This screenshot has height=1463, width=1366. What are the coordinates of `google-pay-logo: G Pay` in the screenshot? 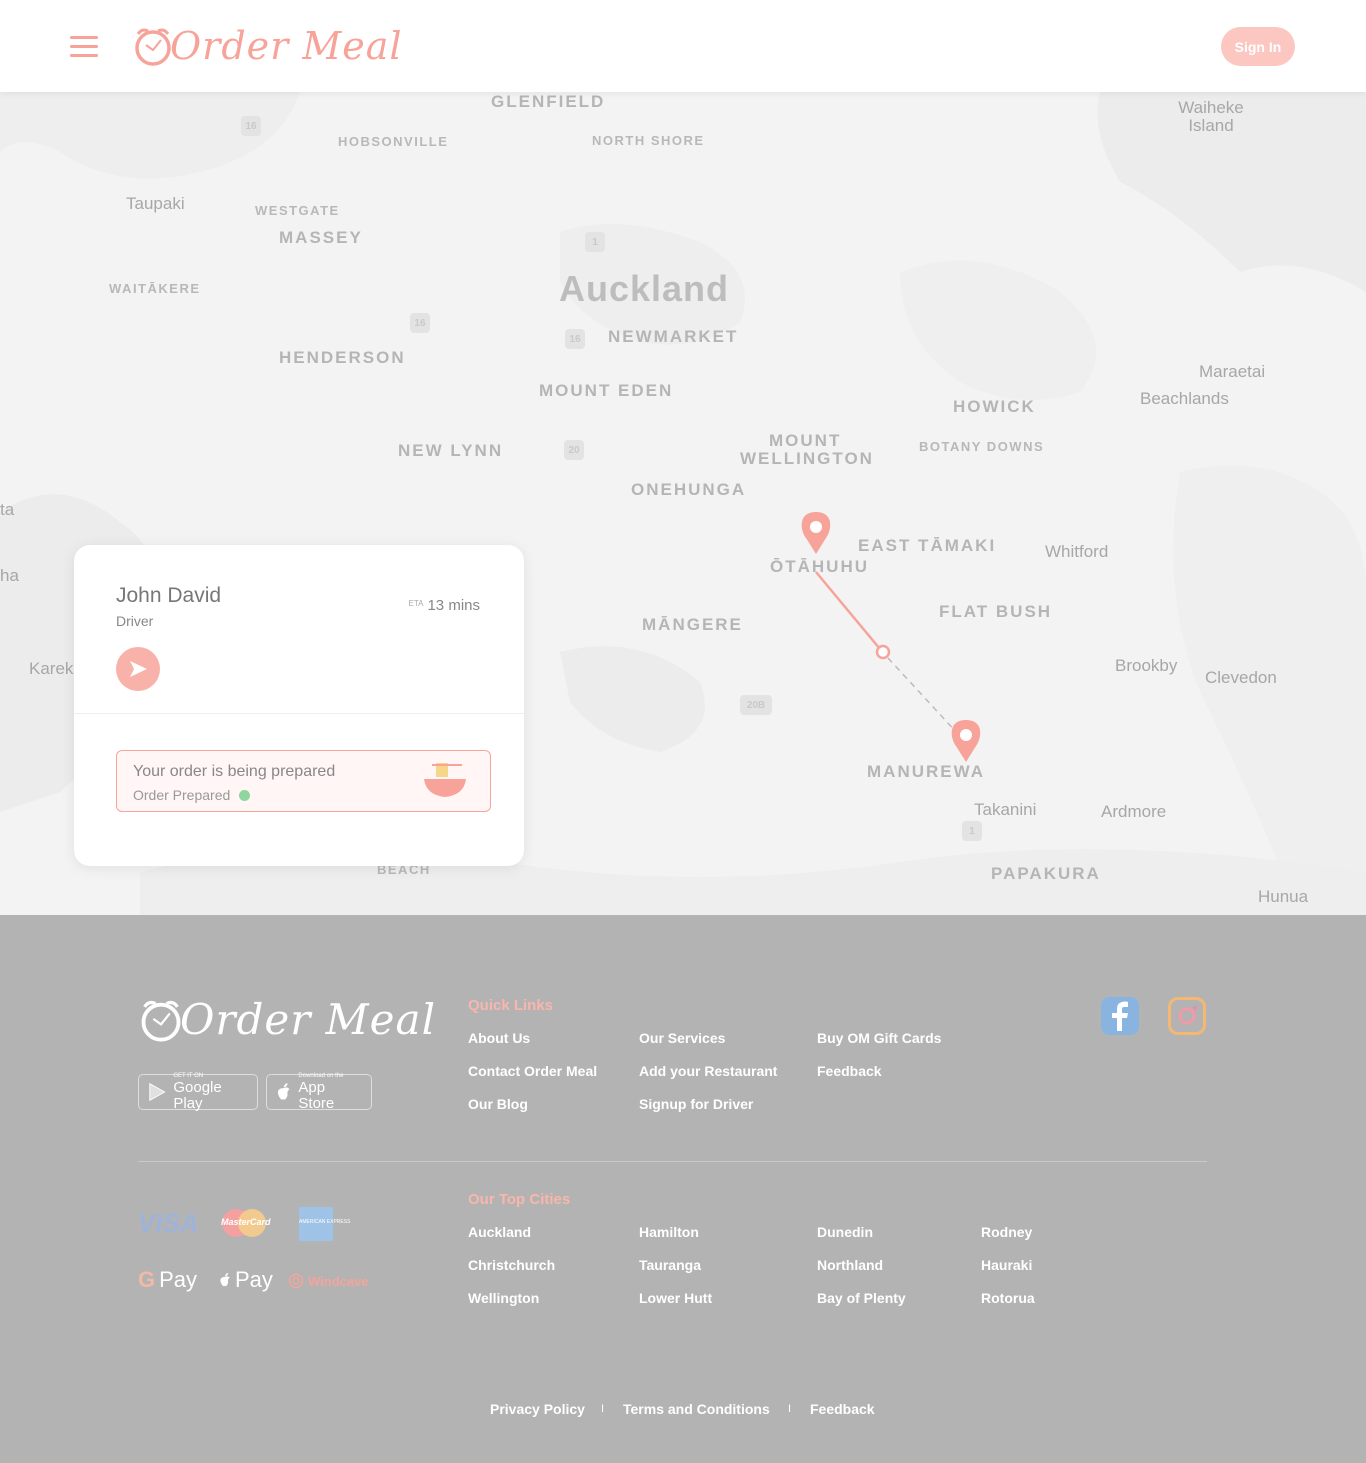 It's located at (167, 1280).